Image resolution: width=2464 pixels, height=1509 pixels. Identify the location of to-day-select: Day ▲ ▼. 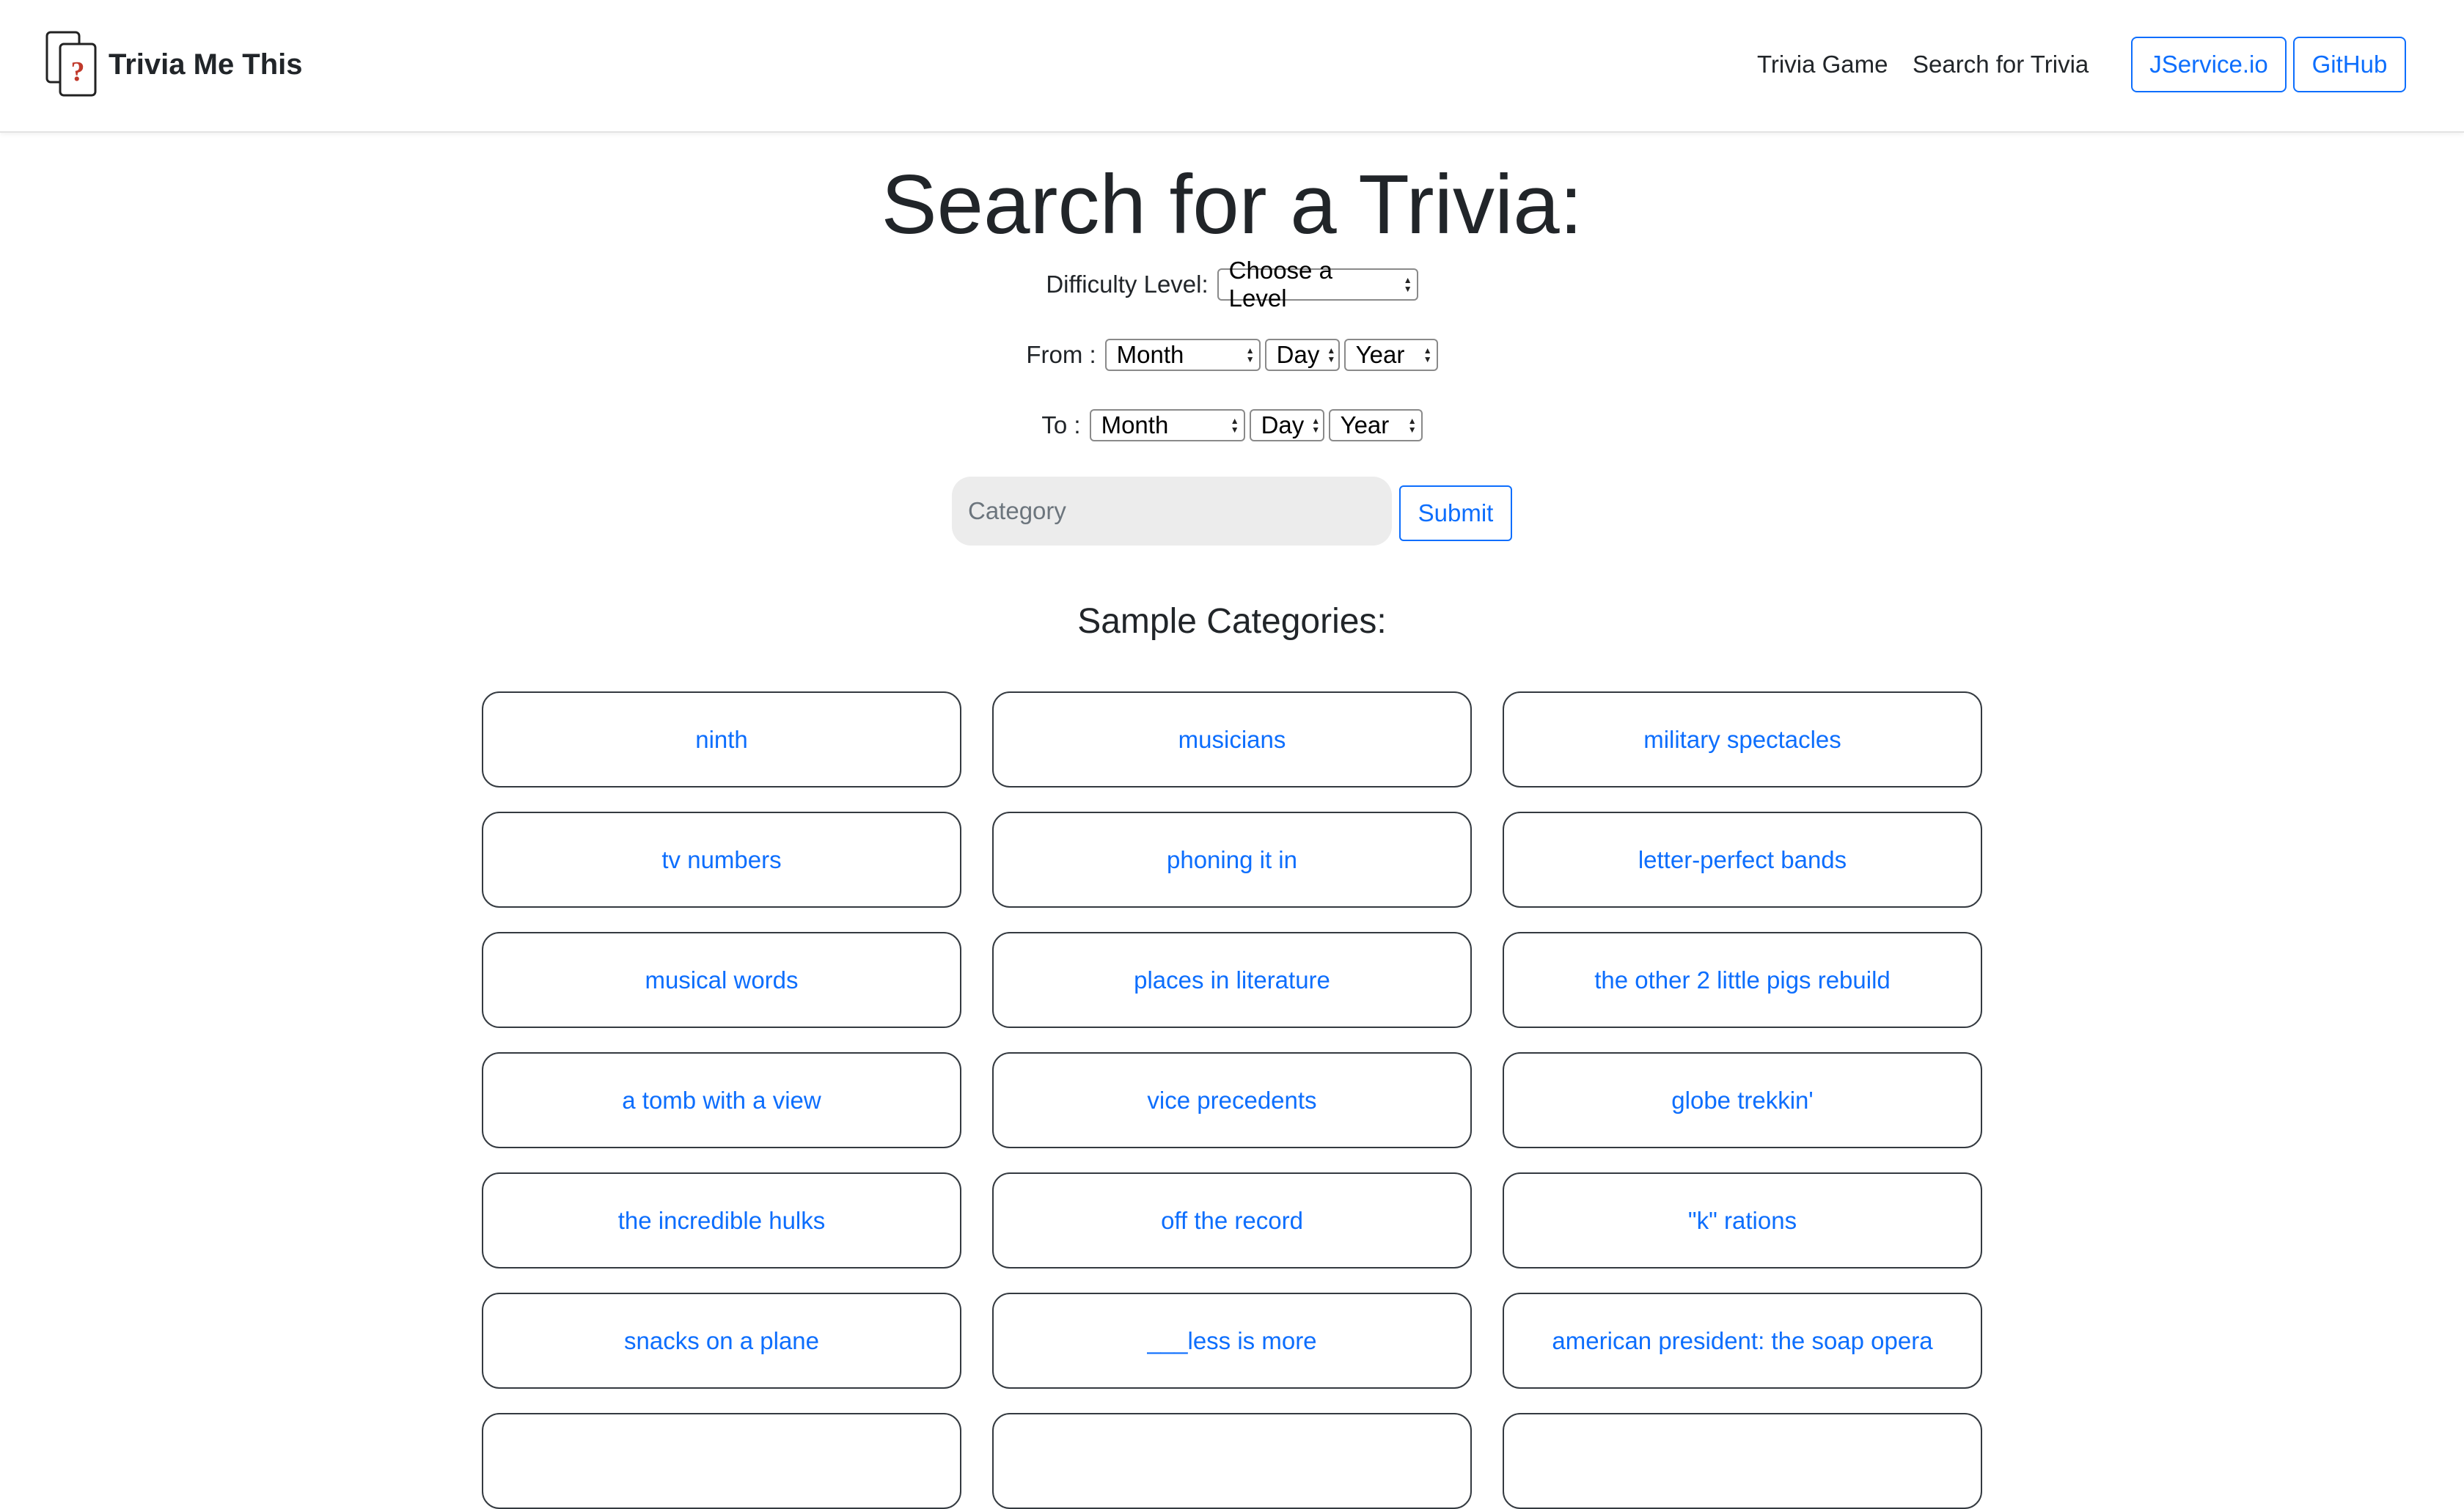
(1286, 425).